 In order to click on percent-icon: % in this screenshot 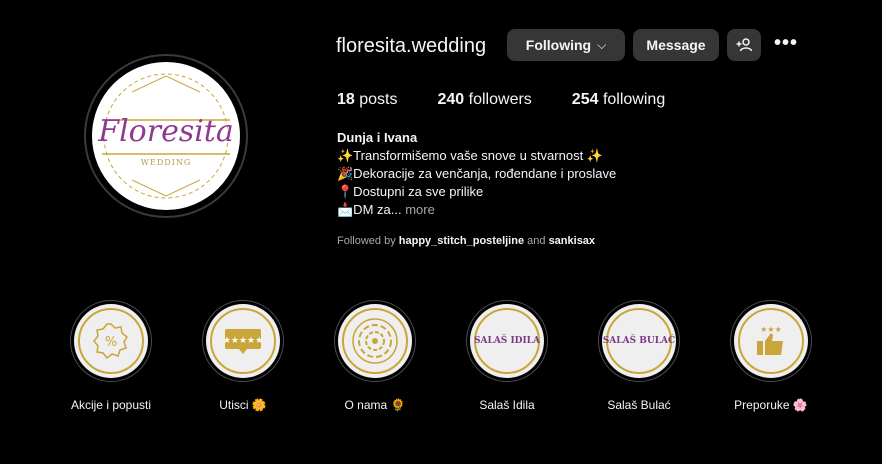, I will do `click(110, 341)`.